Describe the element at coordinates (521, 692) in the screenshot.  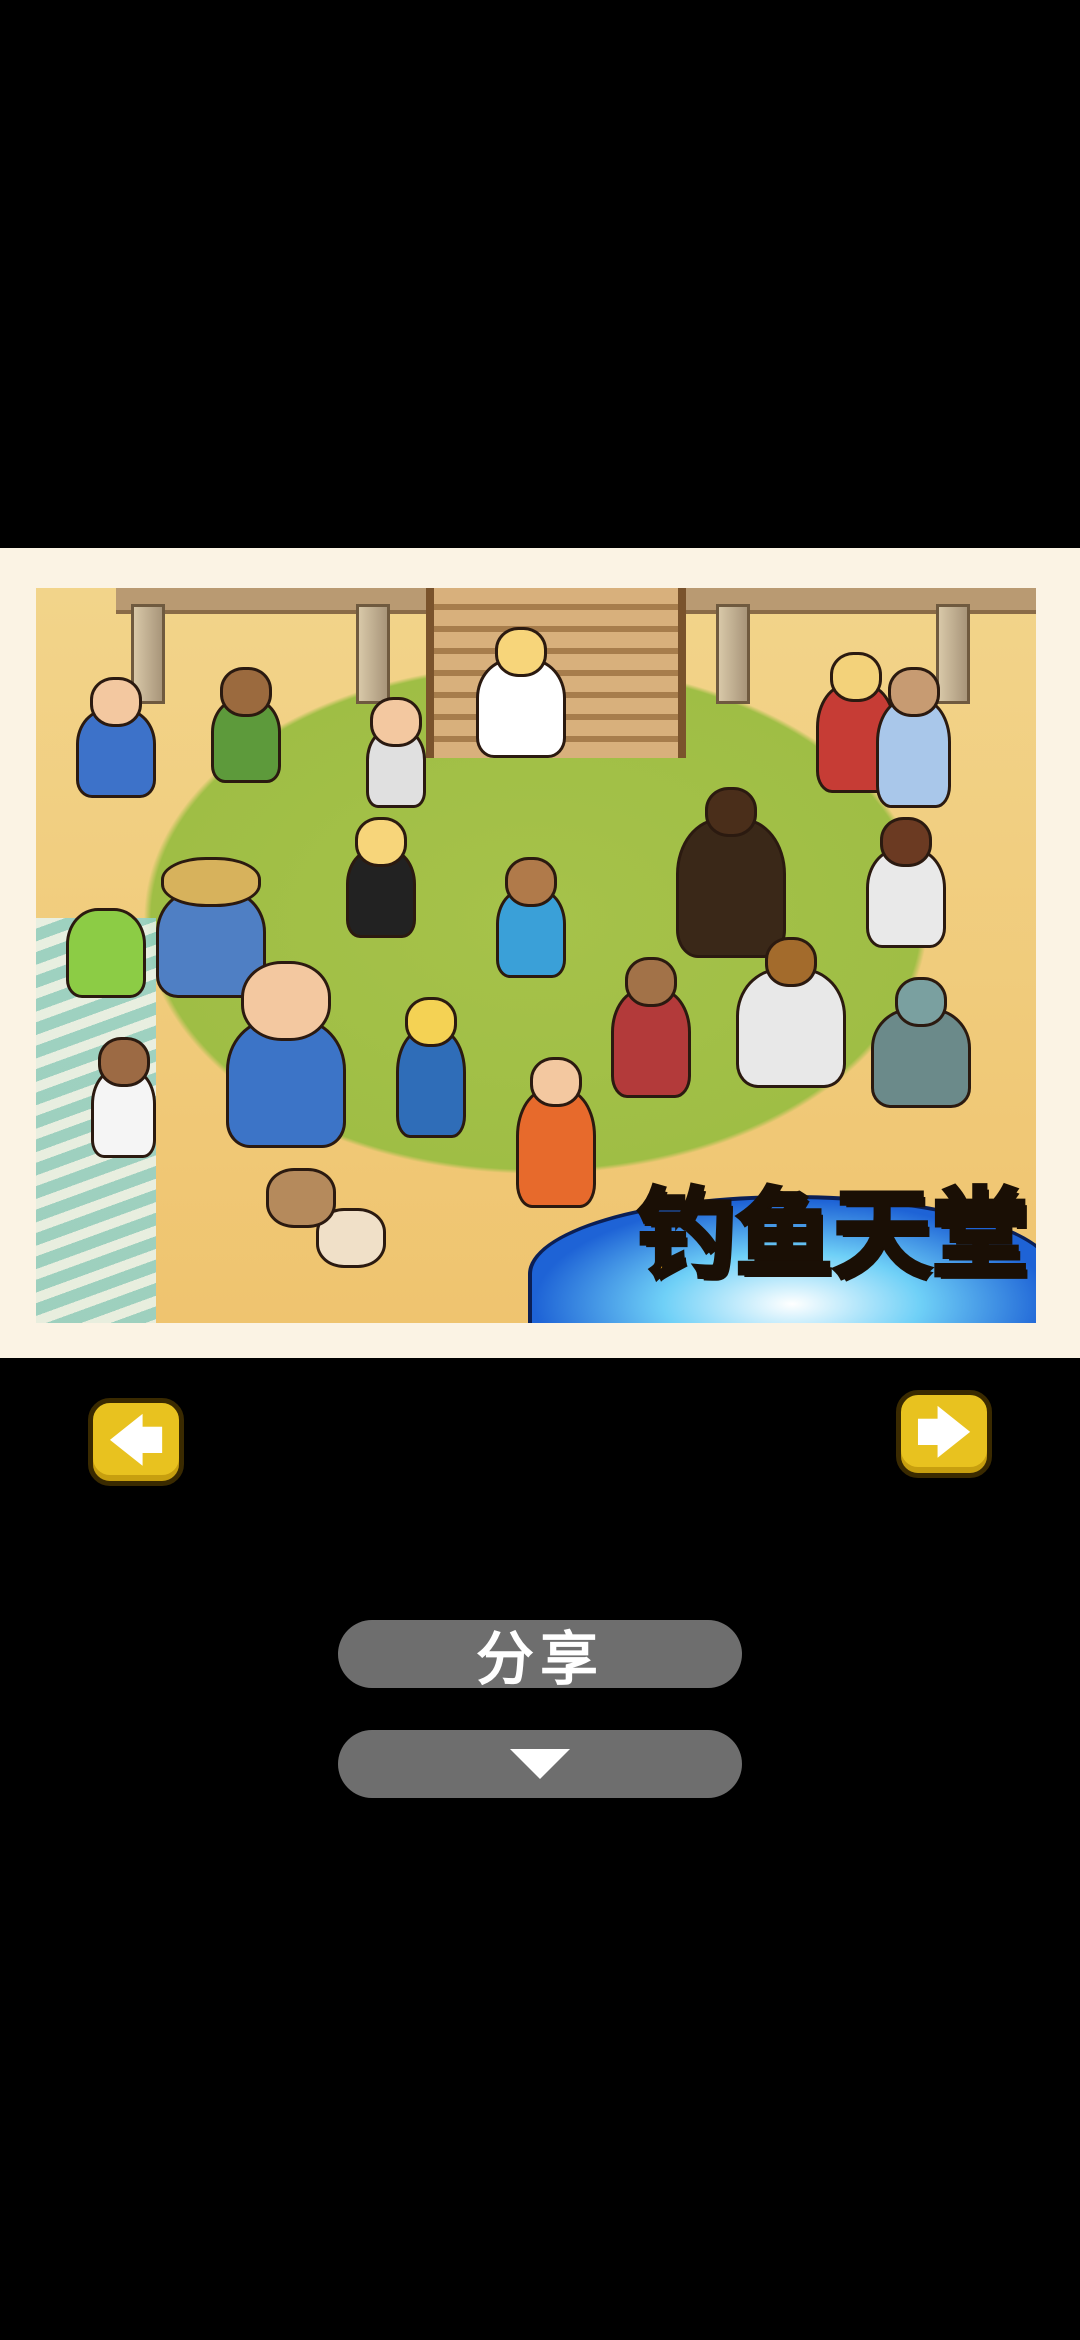
I see `angel-character` at that location.